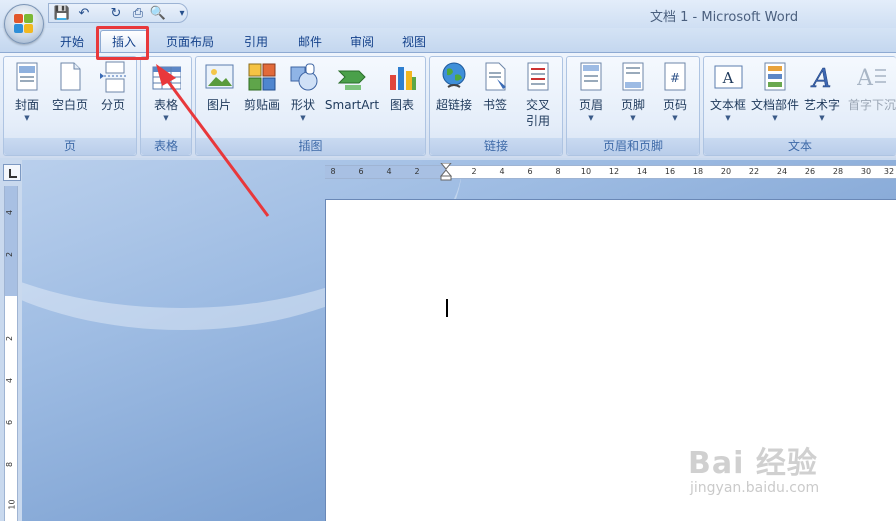  Describe the element at coordinates (447, 308) in the screenshot. I see `text-cursor` at that location.